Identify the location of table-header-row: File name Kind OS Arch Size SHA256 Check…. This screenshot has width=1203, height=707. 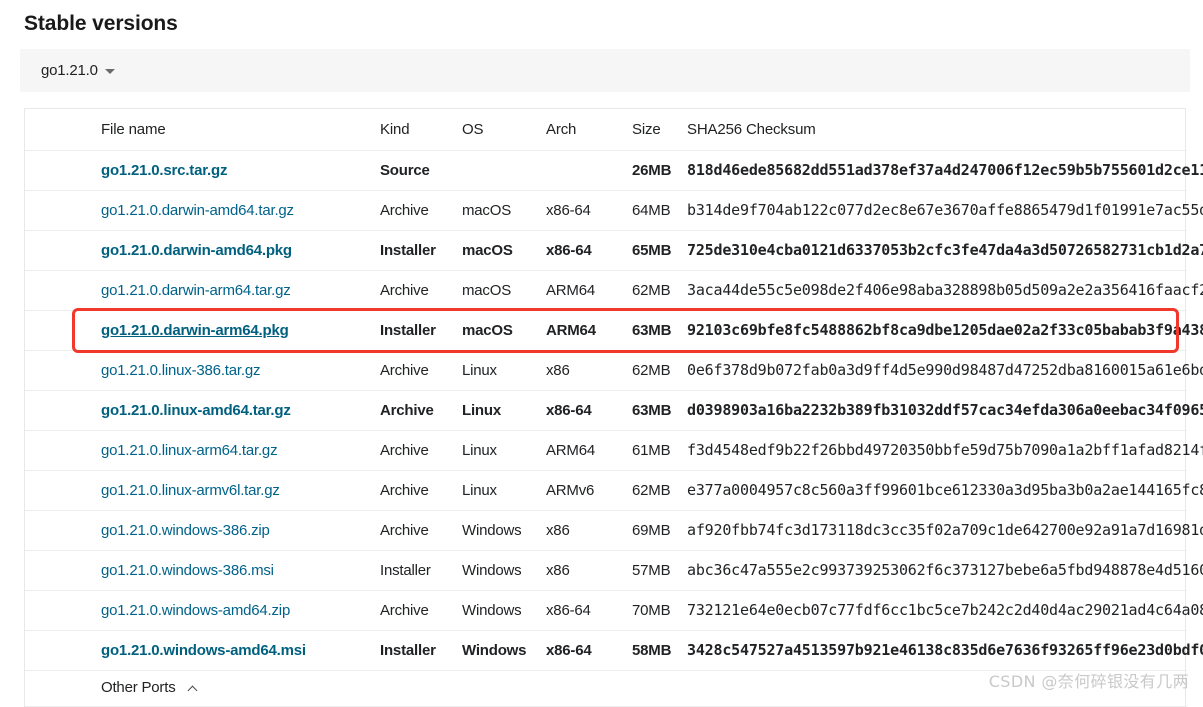
(606, 130).